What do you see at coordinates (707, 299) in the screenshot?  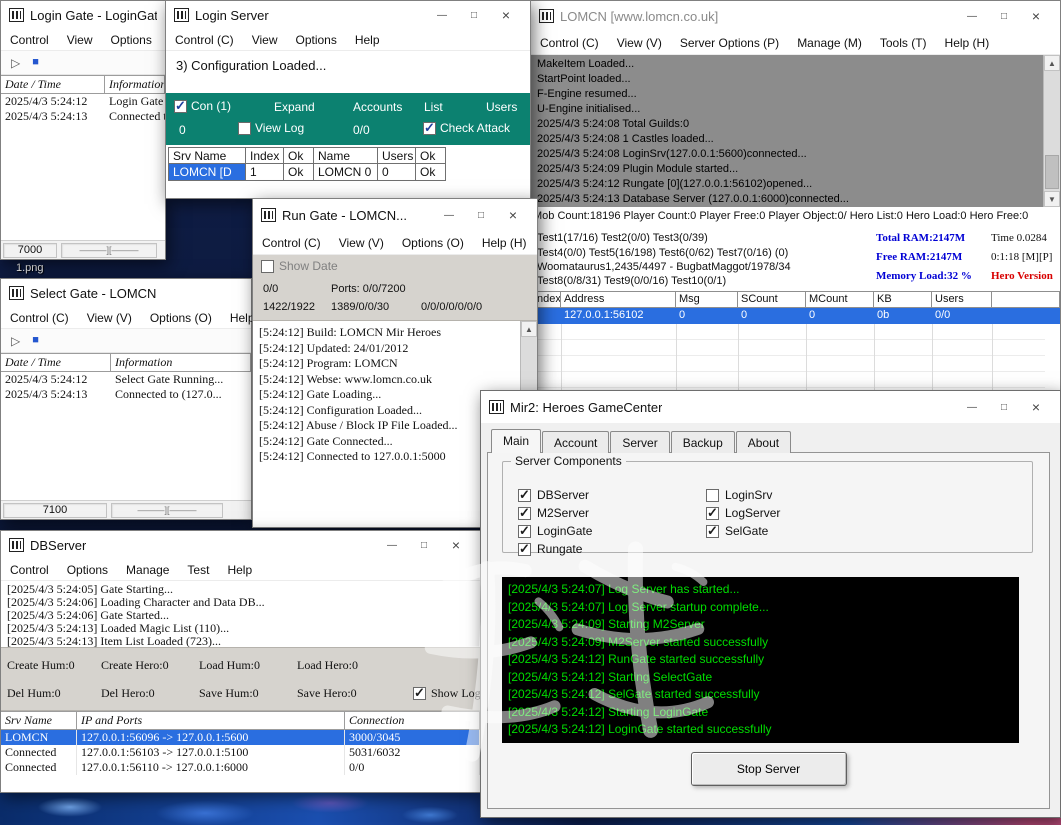 I see `column-msg: Msg` at bounding box center [707, 299].